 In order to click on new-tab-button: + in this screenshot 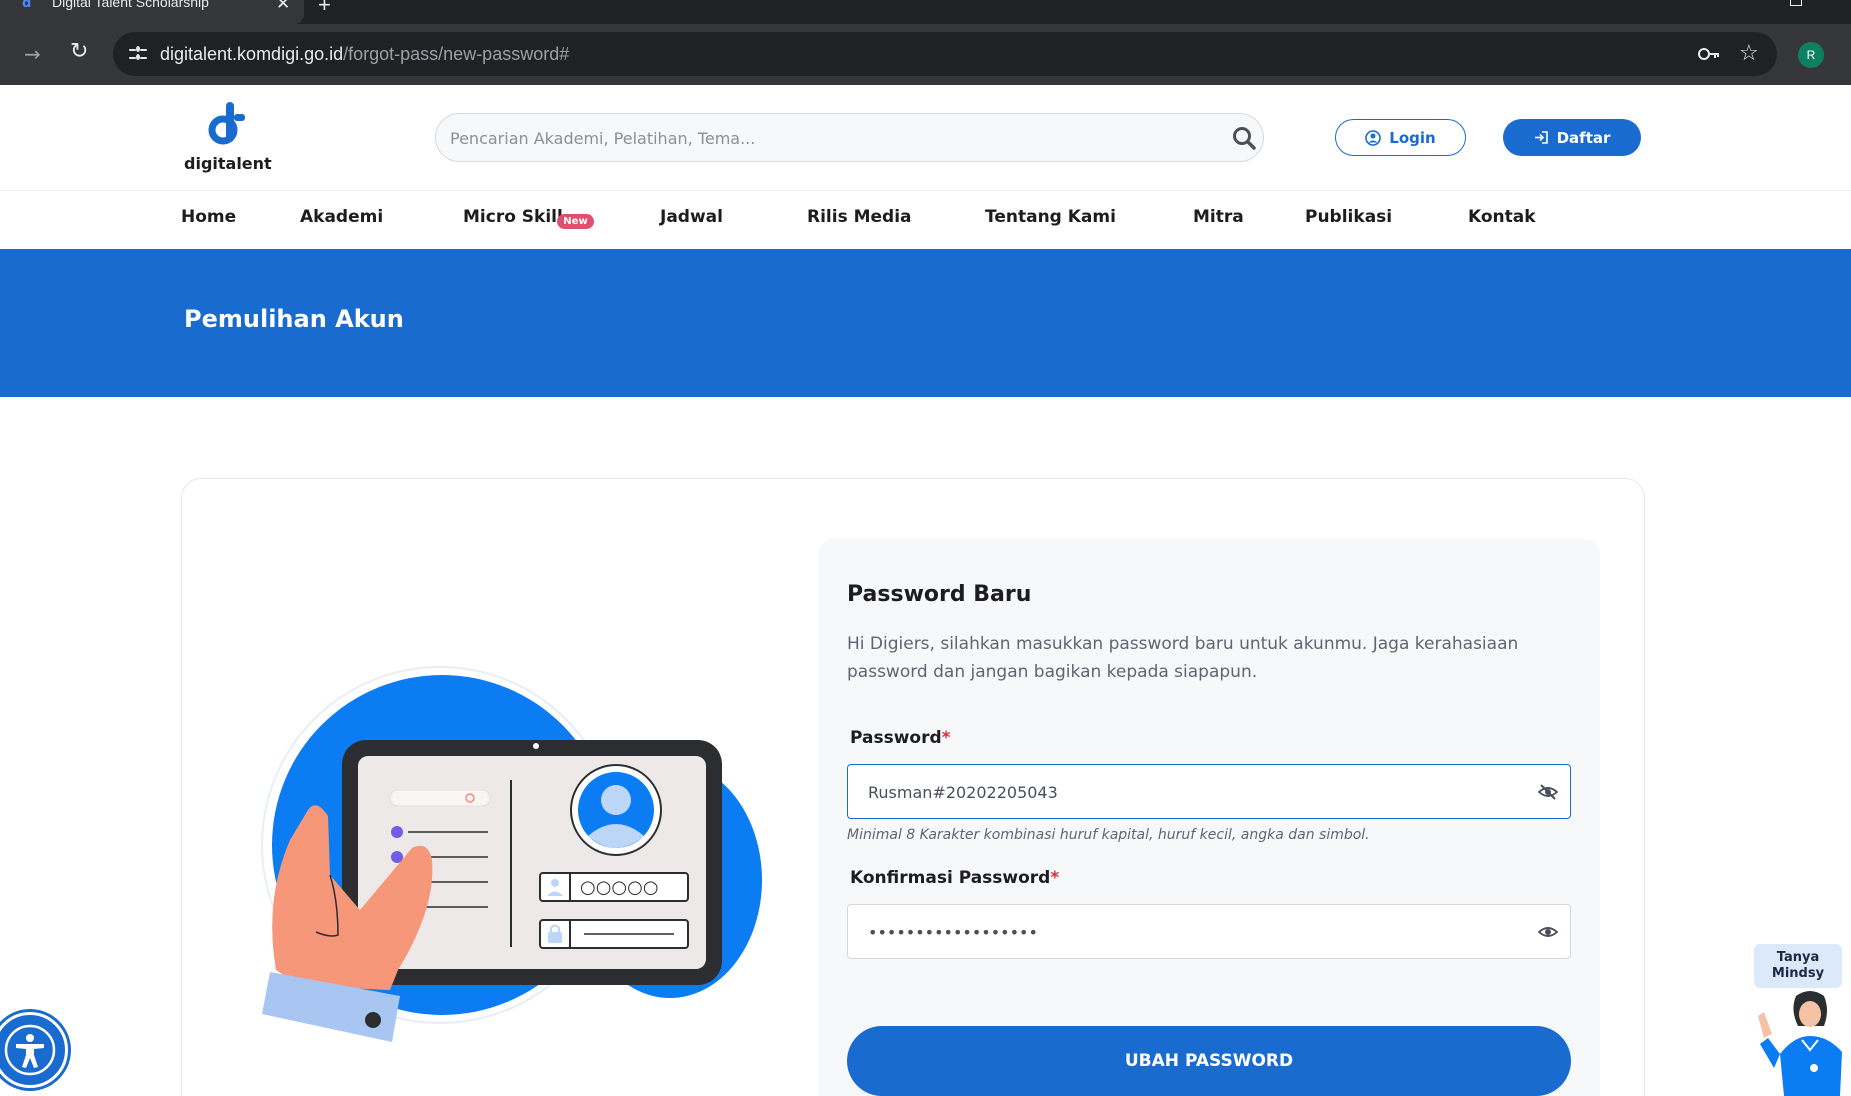, I will do `click(324, 9)`.